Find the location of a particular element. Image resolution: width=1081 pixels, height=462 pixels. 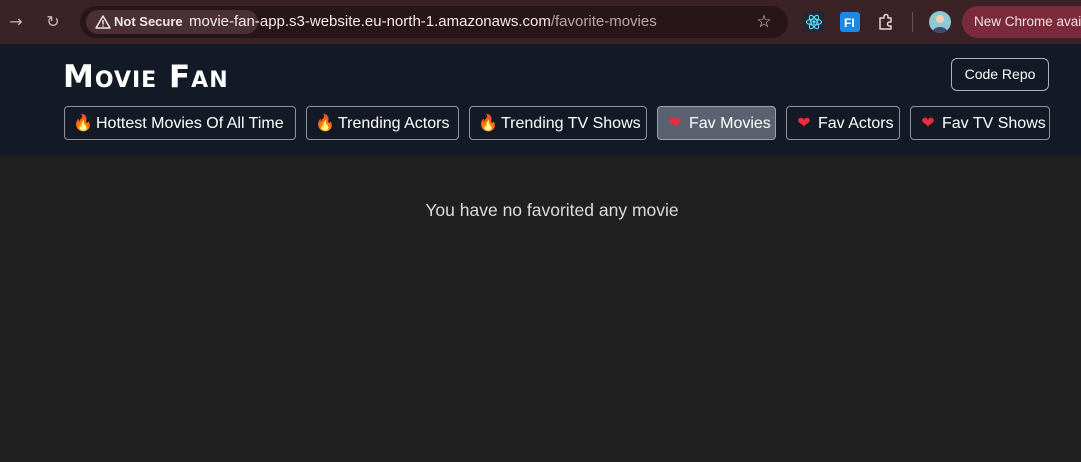

new-chrome-available-button: New Chrome available is located at coordinates (1021, 22).